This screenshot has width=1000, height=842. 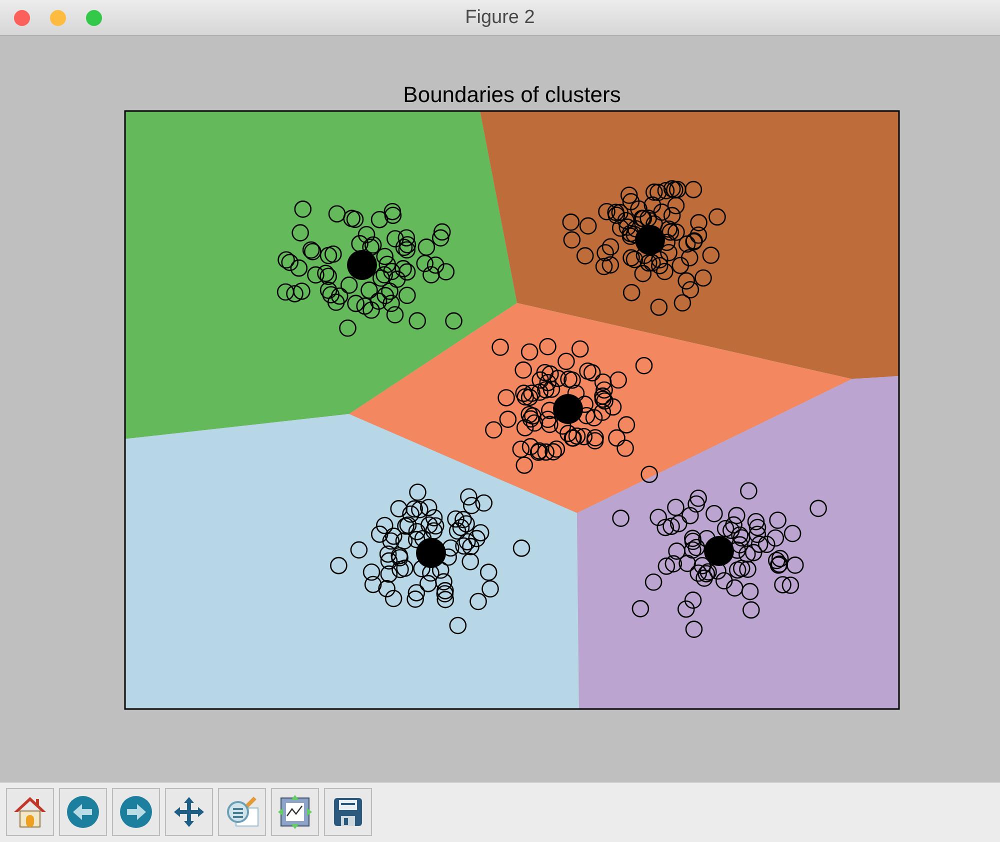 What do you see at coordinates (512, 95) in the screenshot?
I see `plot-title: Boundaries of clusters` at bounding box center [512, 95].